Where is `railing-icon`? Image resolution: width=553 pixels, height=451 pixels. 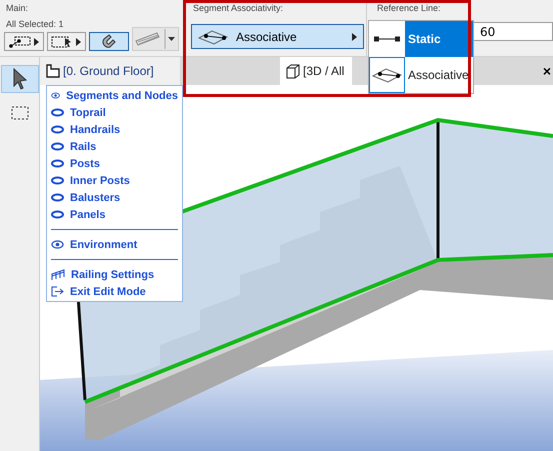 railing-icon is located at coordinates (58, 274).